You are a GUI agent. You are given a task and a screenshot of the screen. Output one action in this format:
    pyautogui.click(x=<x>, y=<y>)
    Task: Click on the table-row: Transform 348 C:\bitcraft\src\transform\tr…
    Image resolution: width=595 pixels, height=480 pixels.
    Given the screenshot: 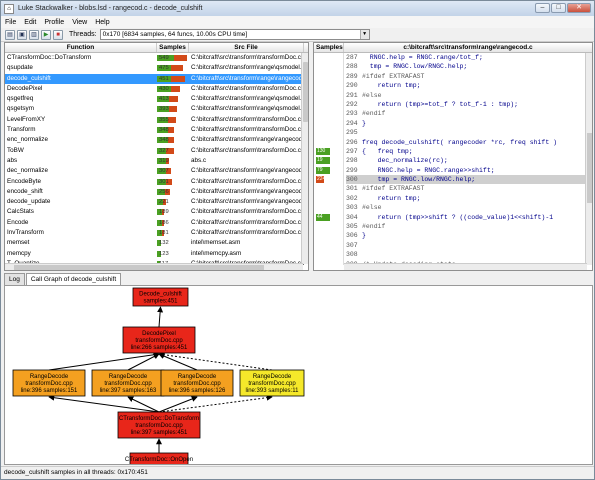 What is the action you would take?
    pyautogui.click(x=156, y=130)
    